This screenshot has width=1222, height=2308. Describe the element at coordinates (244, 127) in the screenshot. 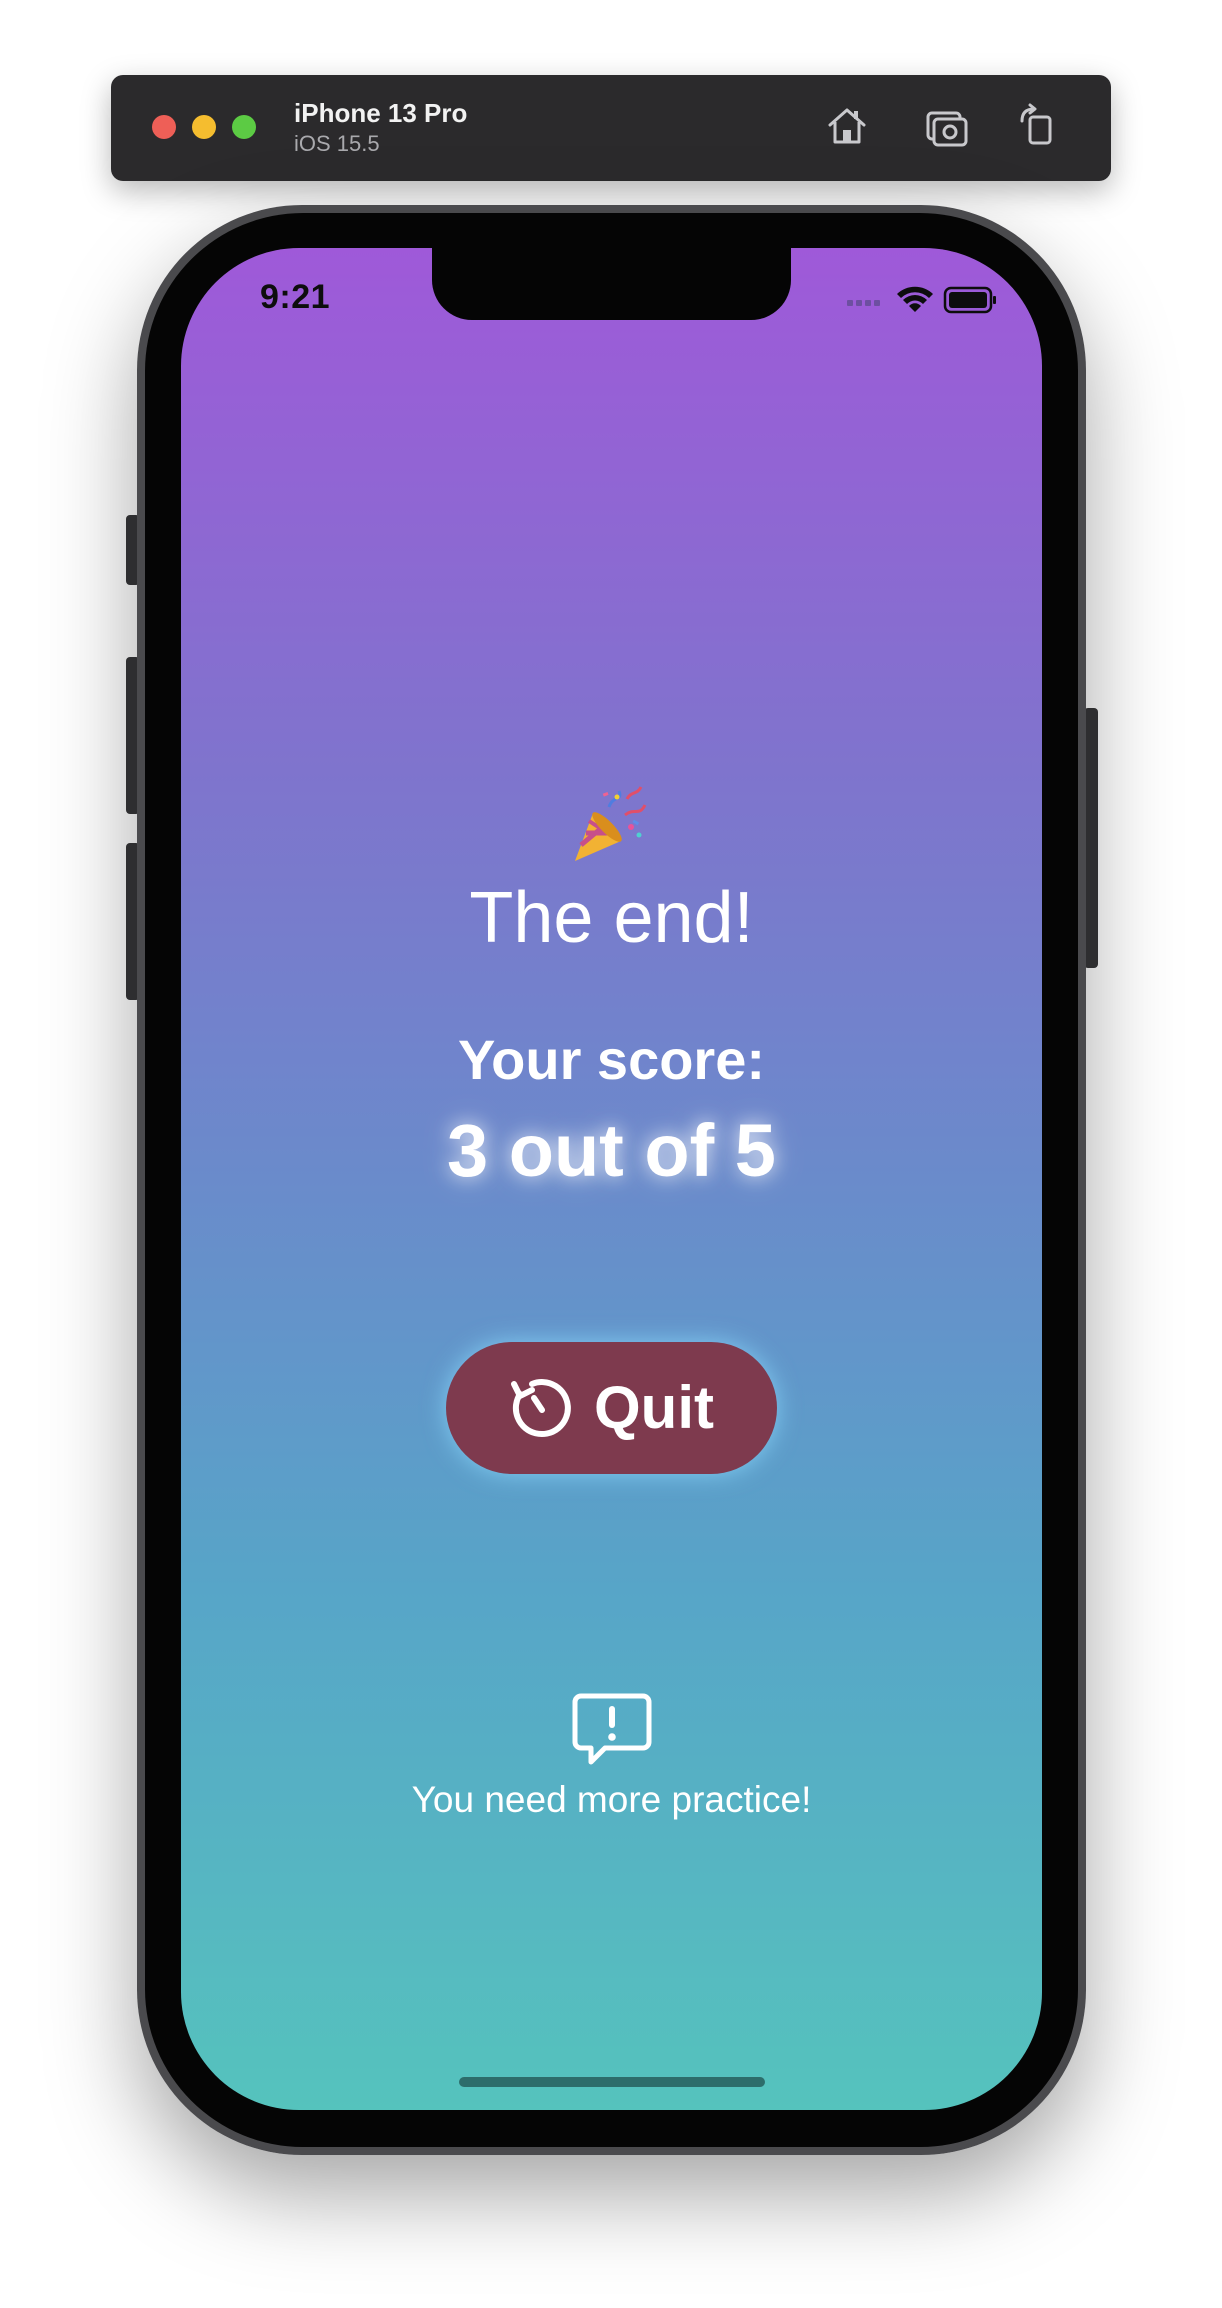

I see `zoom-window-button` at that location.